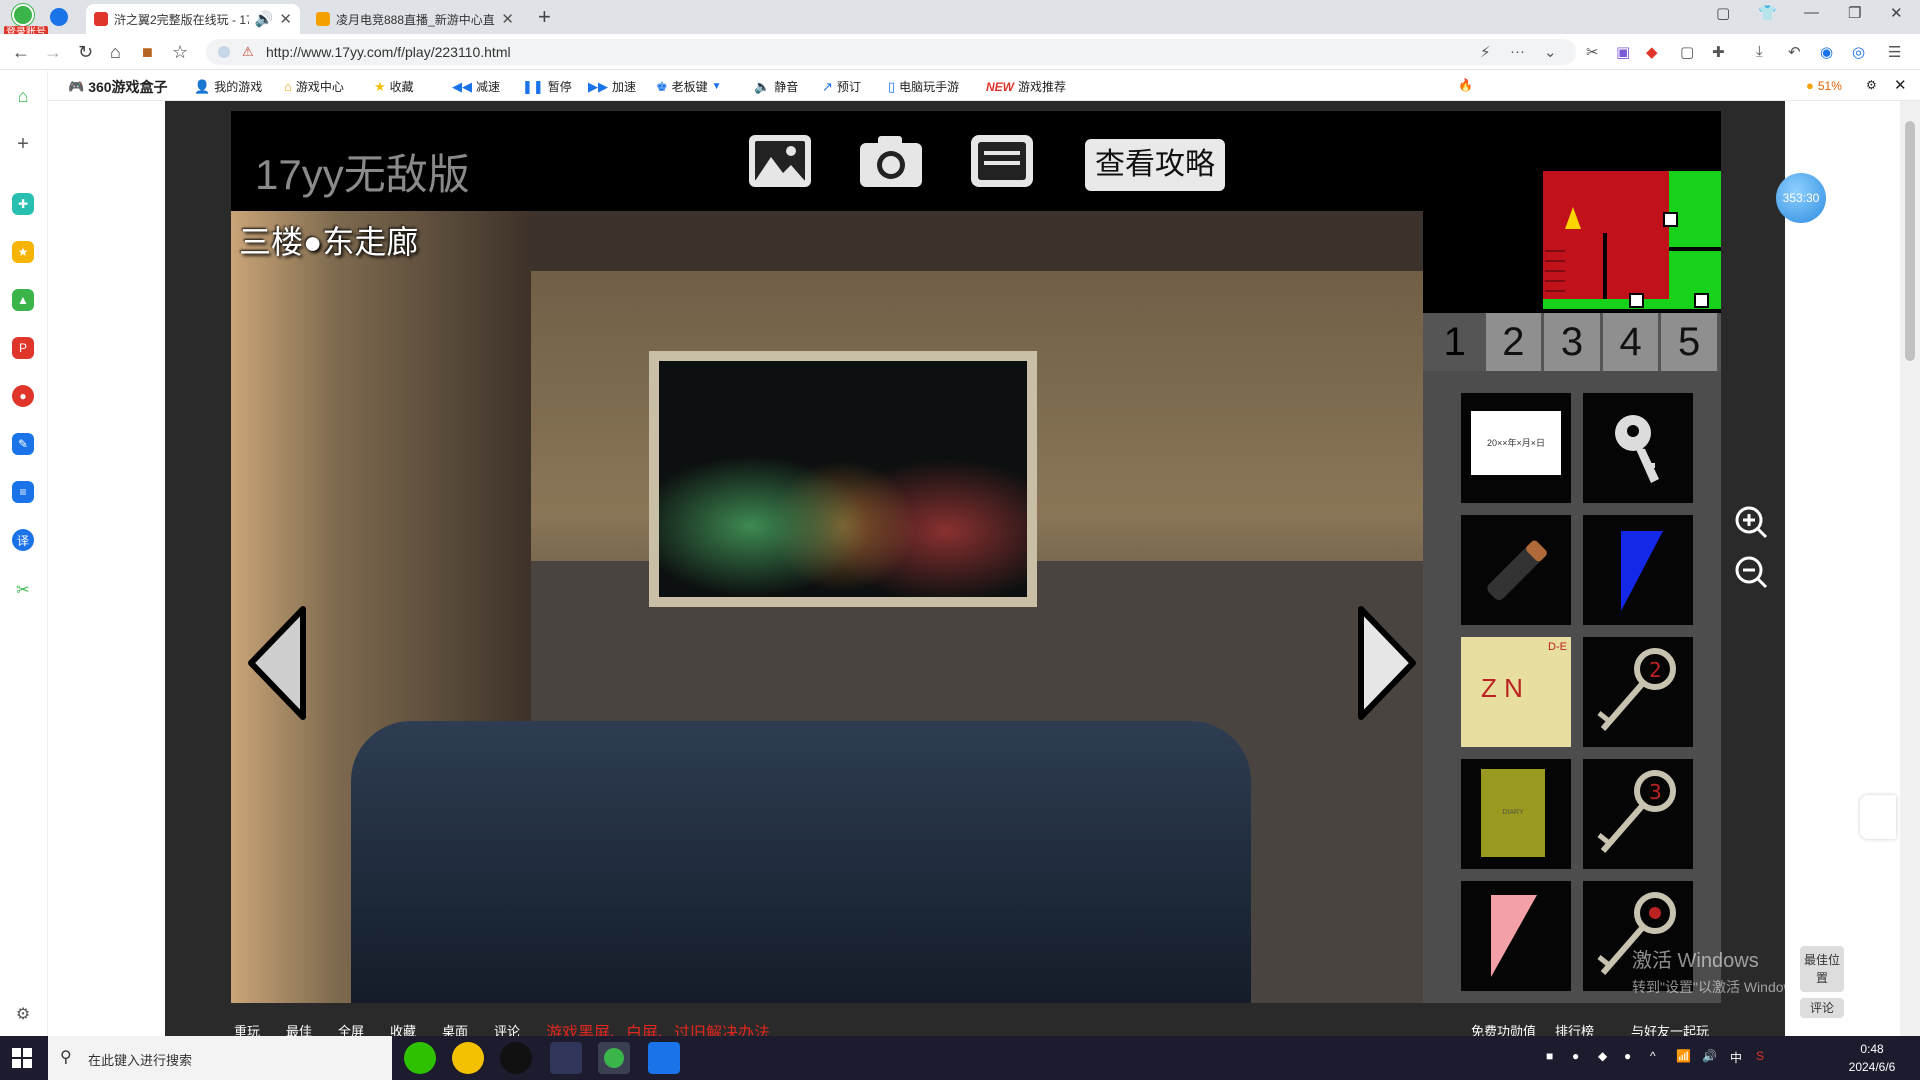 This screenshot has height=1080, width=1920. What do you see at coordinates (1759, 51) in the screenshot?
I see `download-icon: ⤓` at bounding box center [1759, 51].